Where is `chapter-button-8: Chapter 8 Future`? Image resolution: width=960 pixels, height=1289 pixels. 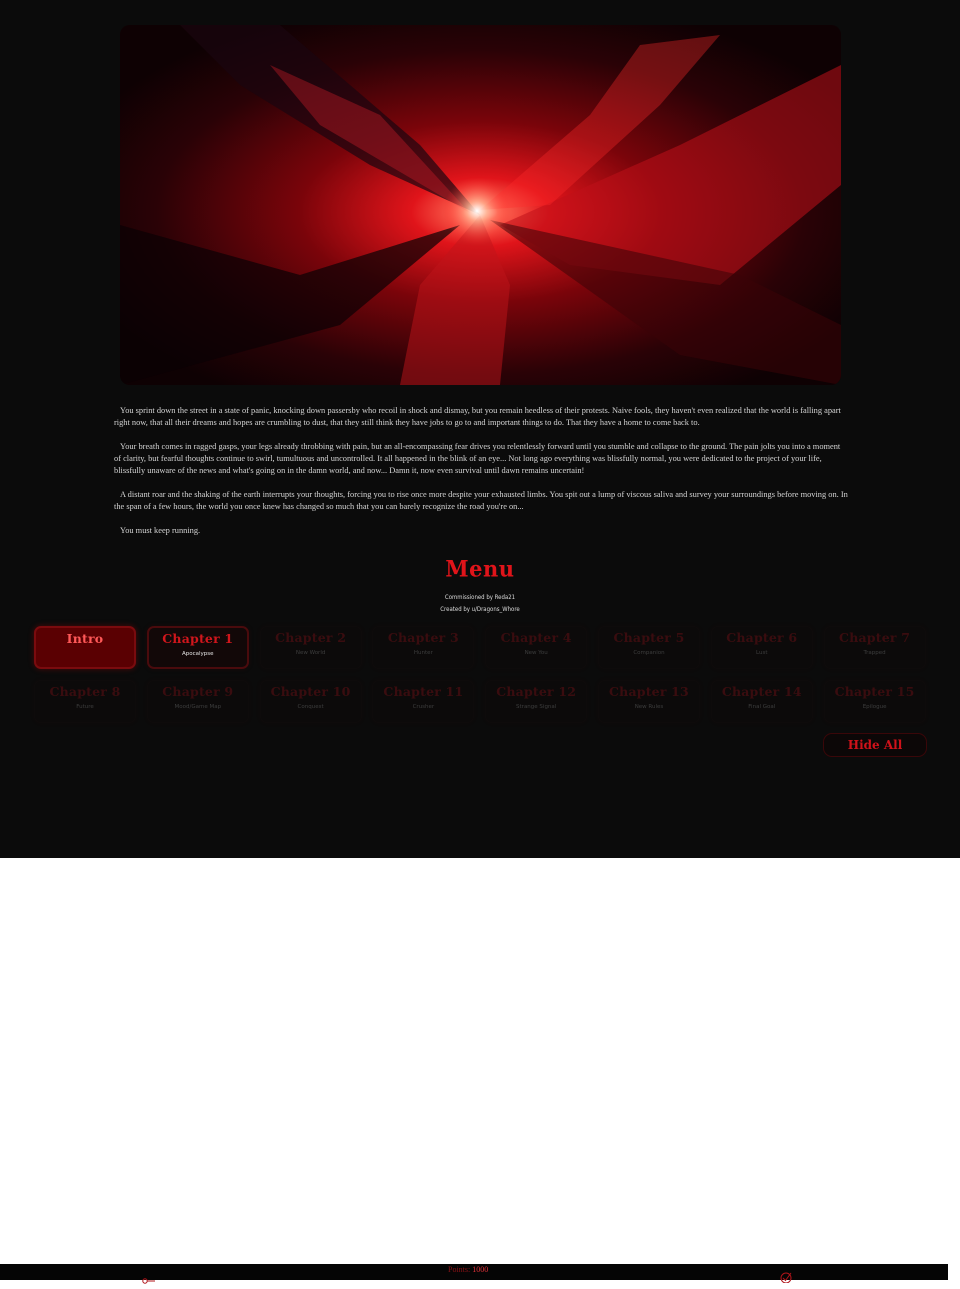
chapter-button-8: Chapter 8 Future is located at coordinates (85, 701).